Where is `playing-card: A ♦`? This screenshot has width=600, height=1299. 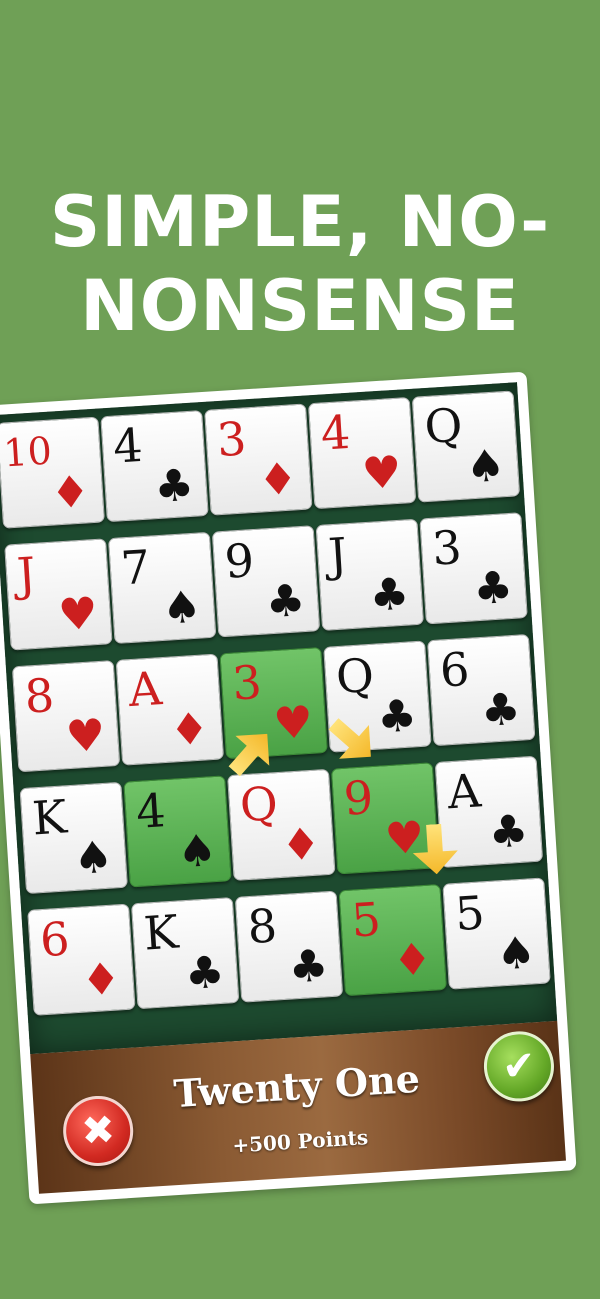
playing-card: A ♦ is located at coordinates (170, 709).